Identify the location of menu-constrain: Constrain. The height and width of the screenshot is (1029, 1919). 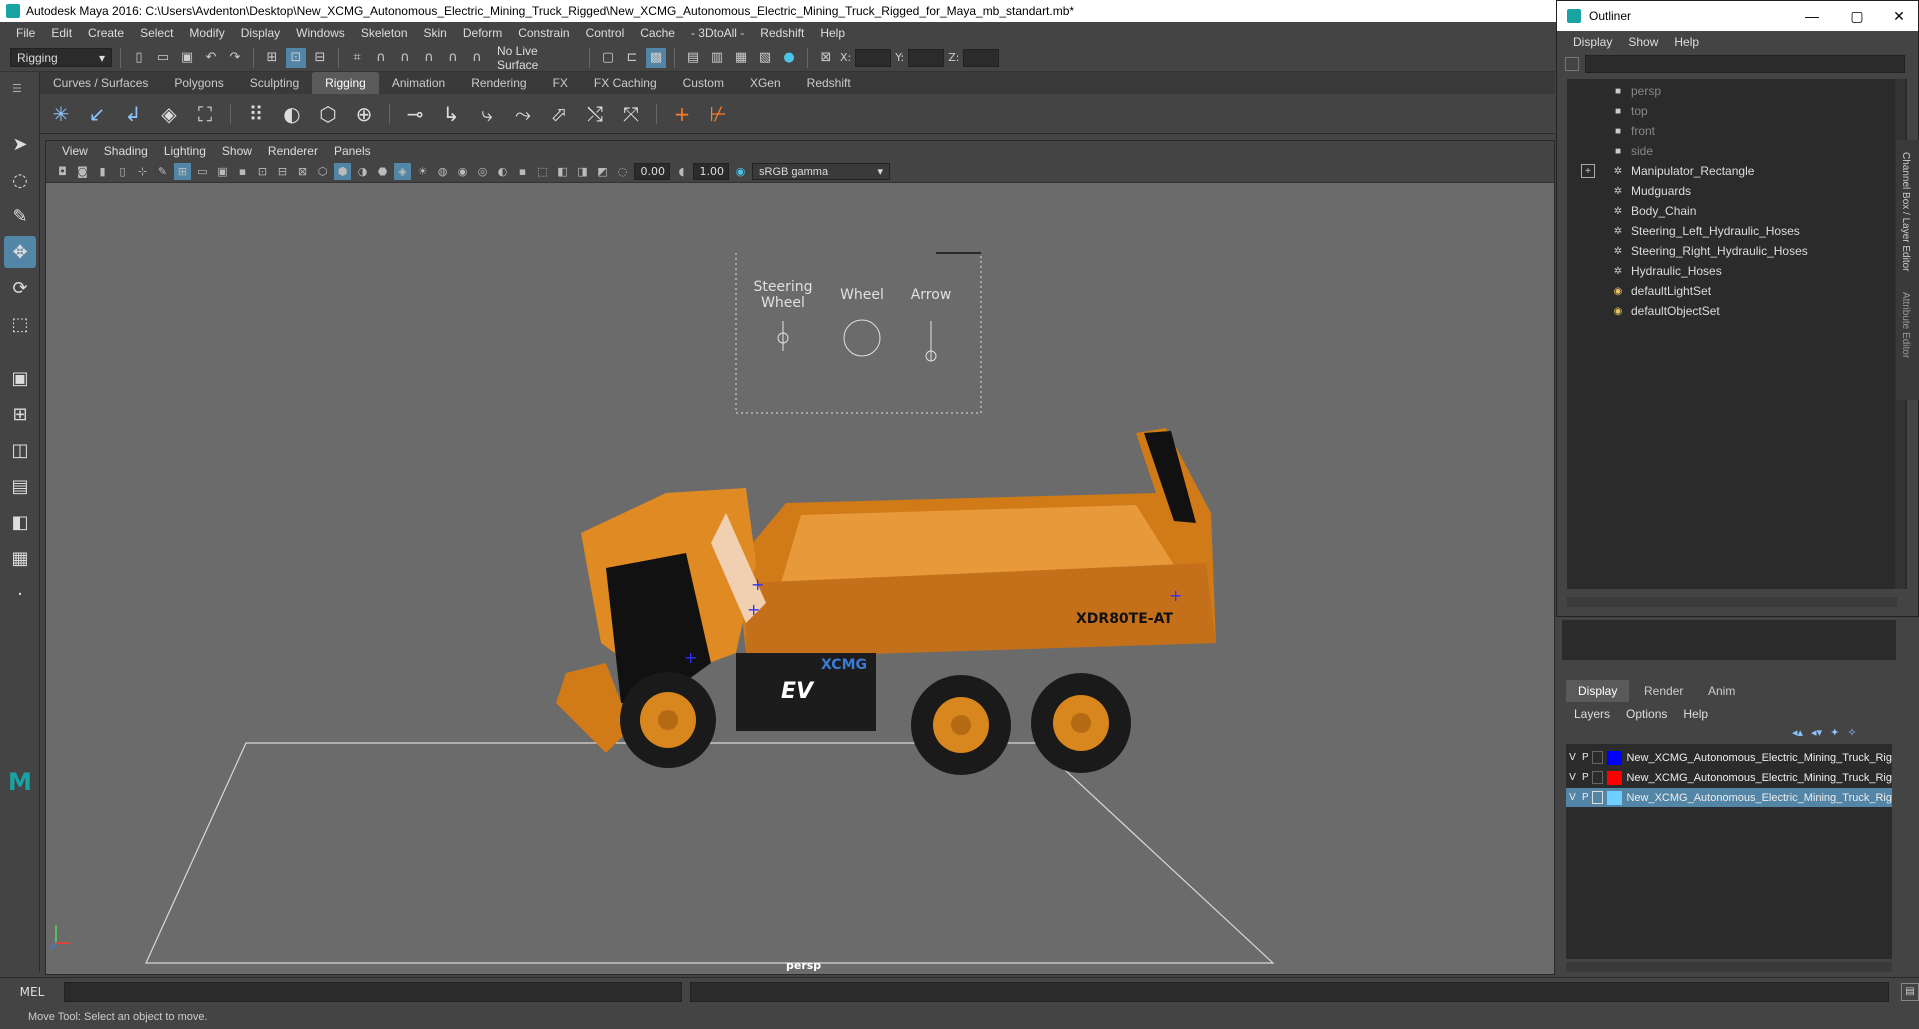
(543, 33).